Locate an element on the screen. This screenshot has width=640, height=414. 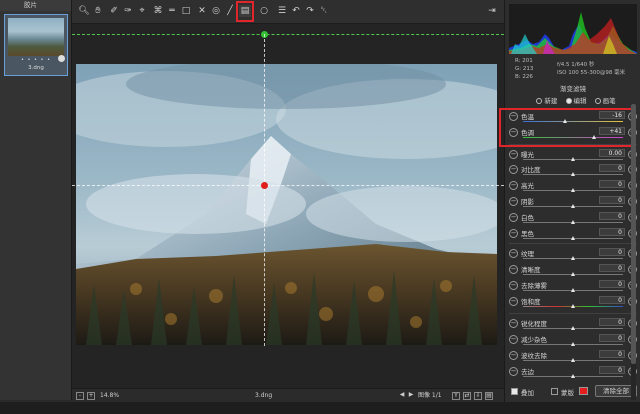
transform-icon: □ is located at coordinates (186, 11).